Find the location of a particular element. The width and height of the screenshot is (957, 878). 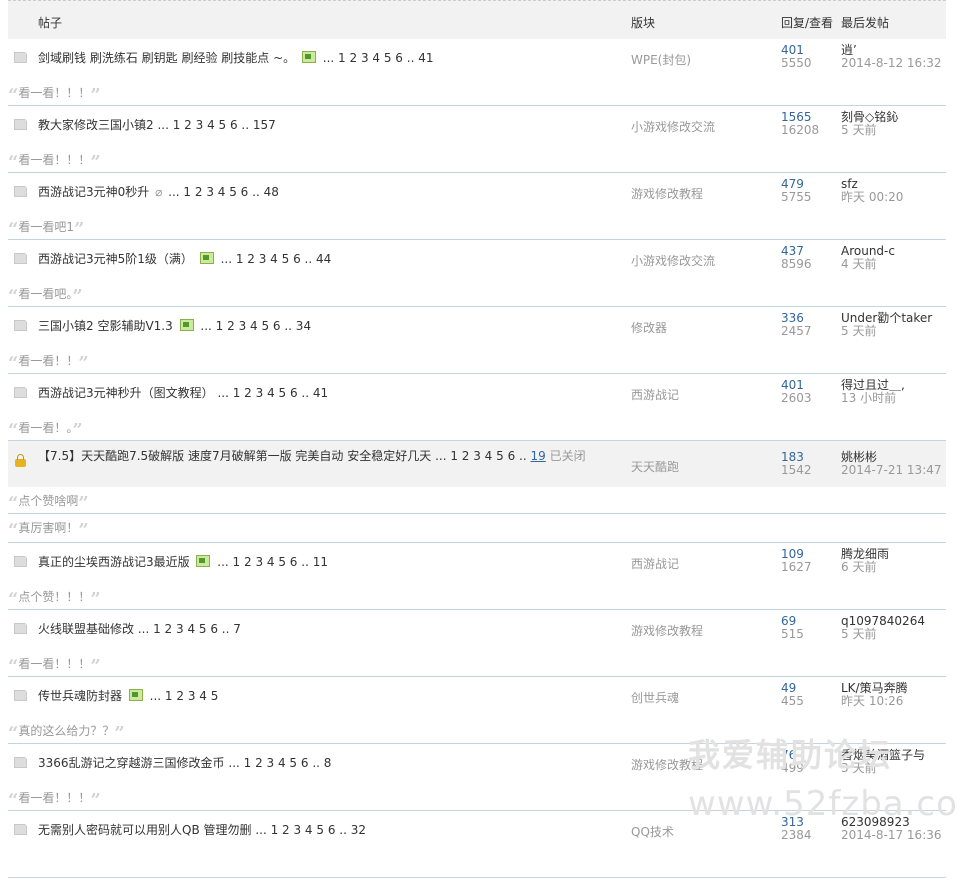

last-post-time: 2014-7-21 13:47 is located at coordinates (891, 470).